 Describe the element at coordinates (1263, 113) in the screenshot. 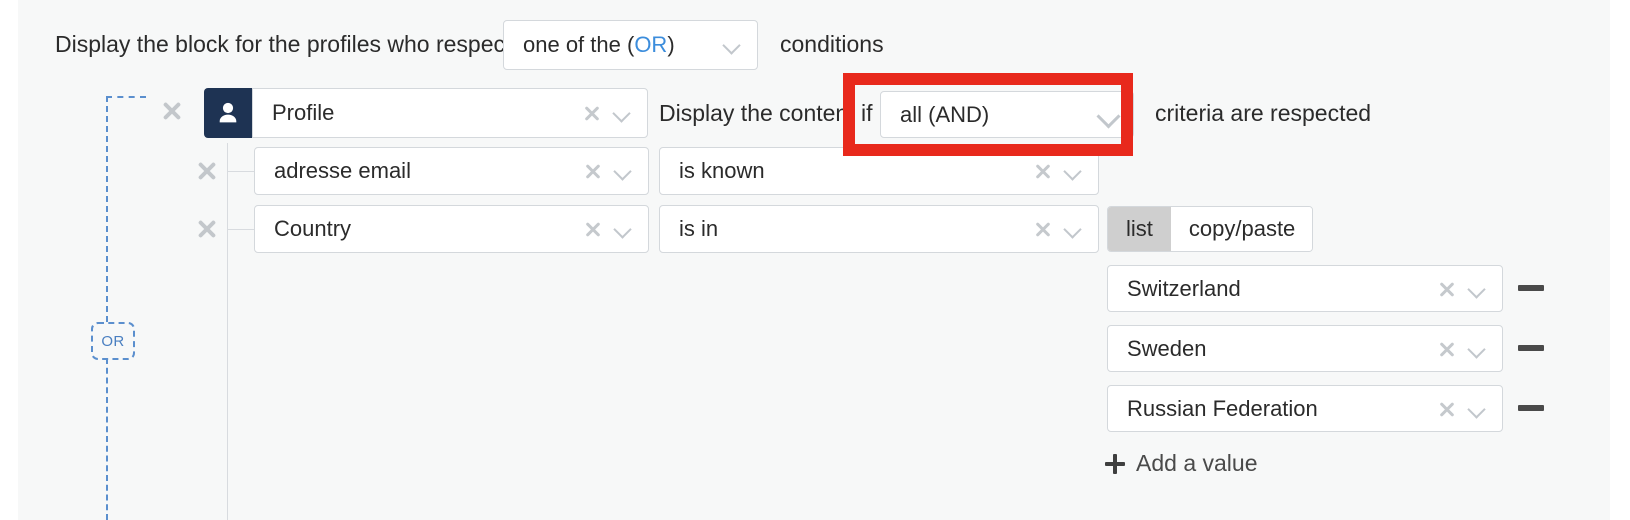

I see `profile-end-text: criteria are respected` at that location.